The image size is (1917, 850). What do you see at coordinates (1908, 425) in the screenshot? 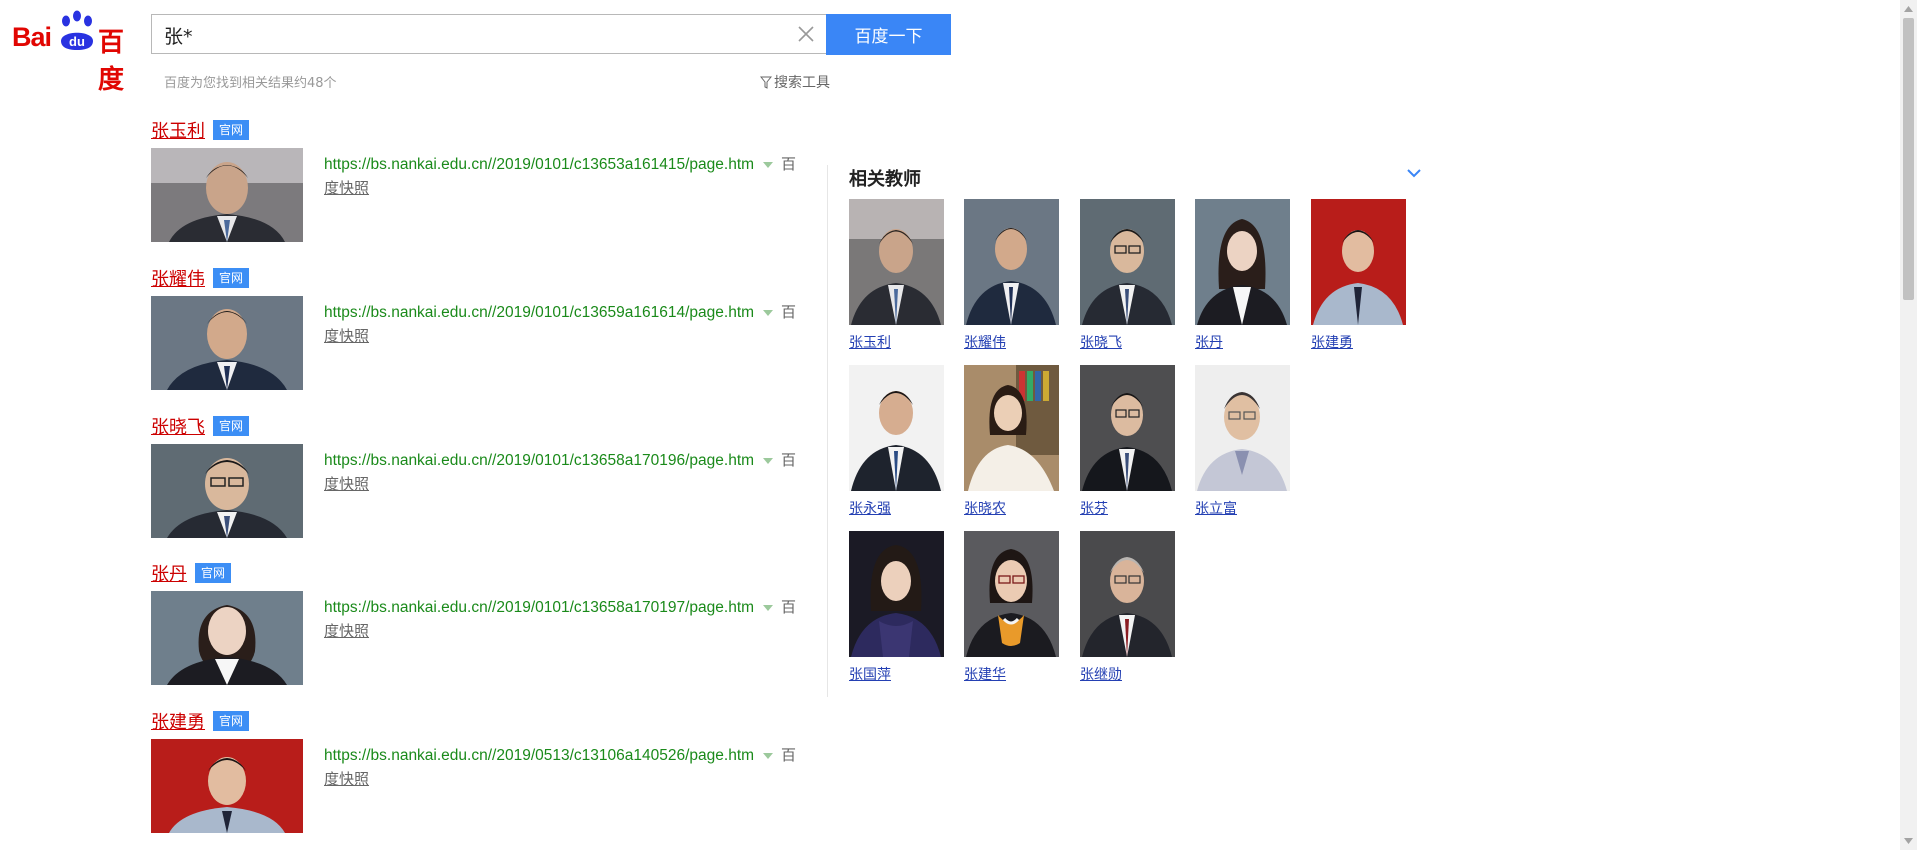
I see `vertical-scrollbar` at bounding box center [1908, 425].